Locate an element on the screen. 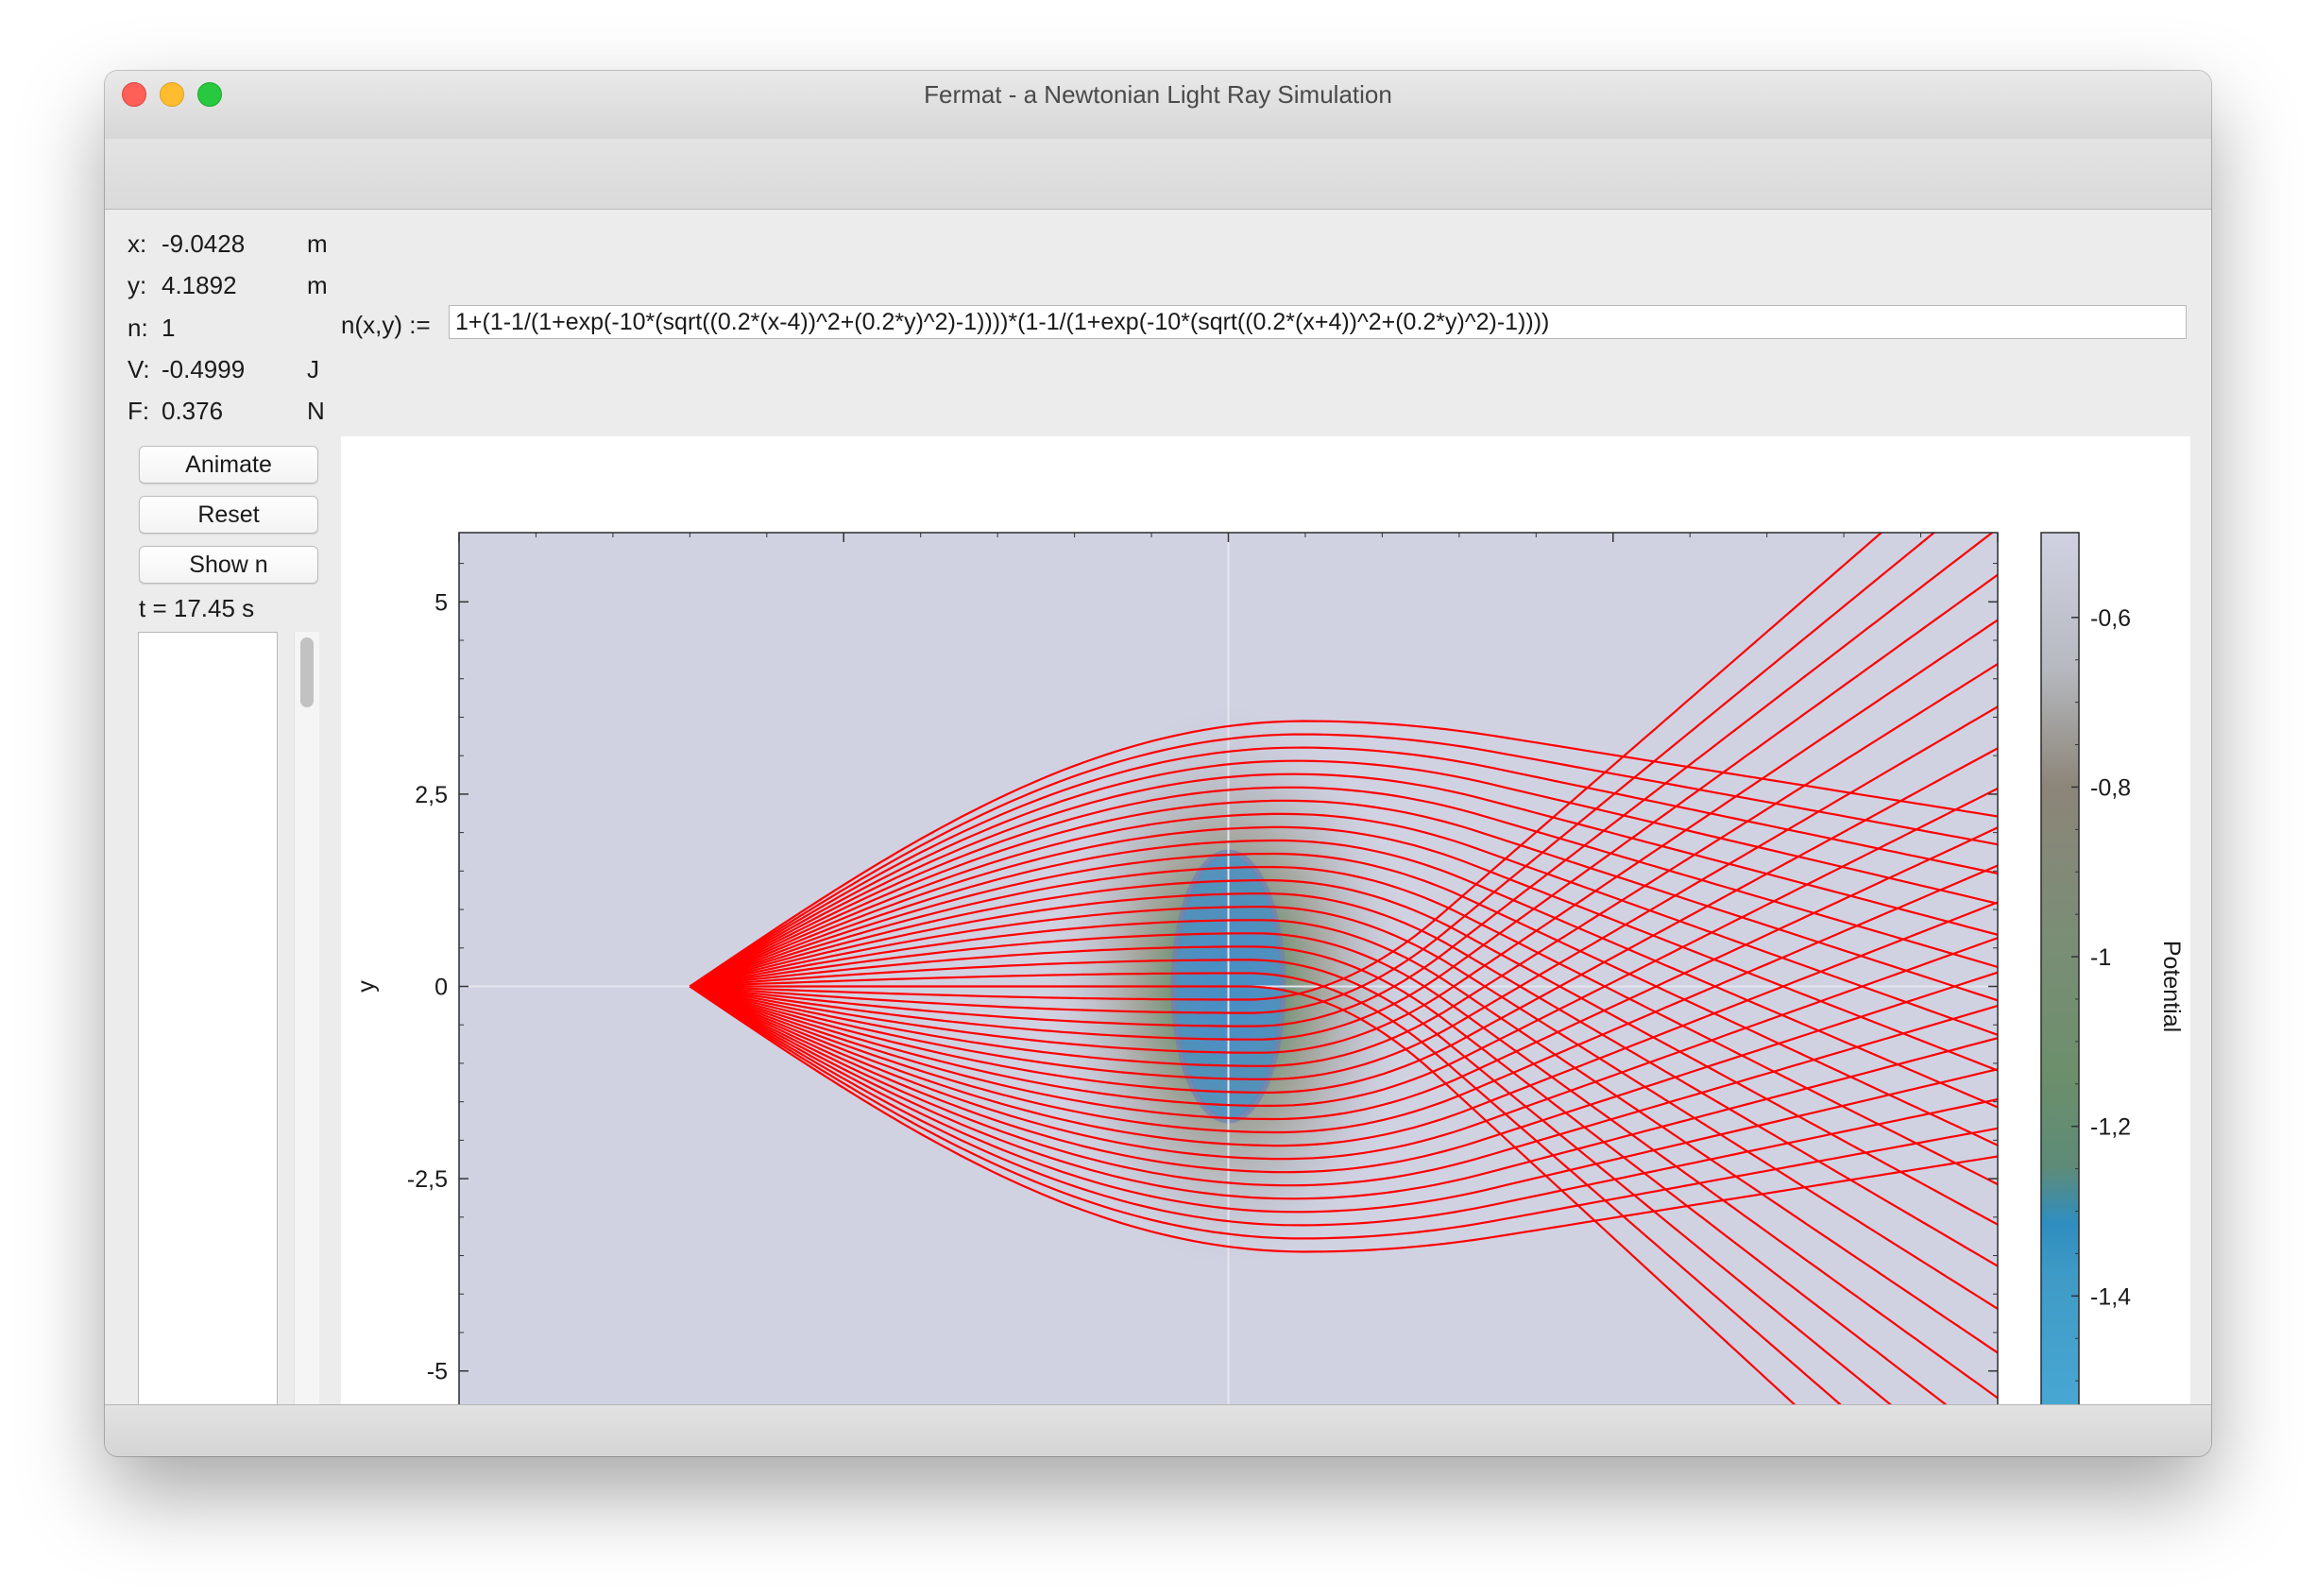 Image resolution: width=2316 pixels, height=1596 pixels. readout-v-value: -0.4999 is located at coordinates (204, 369).